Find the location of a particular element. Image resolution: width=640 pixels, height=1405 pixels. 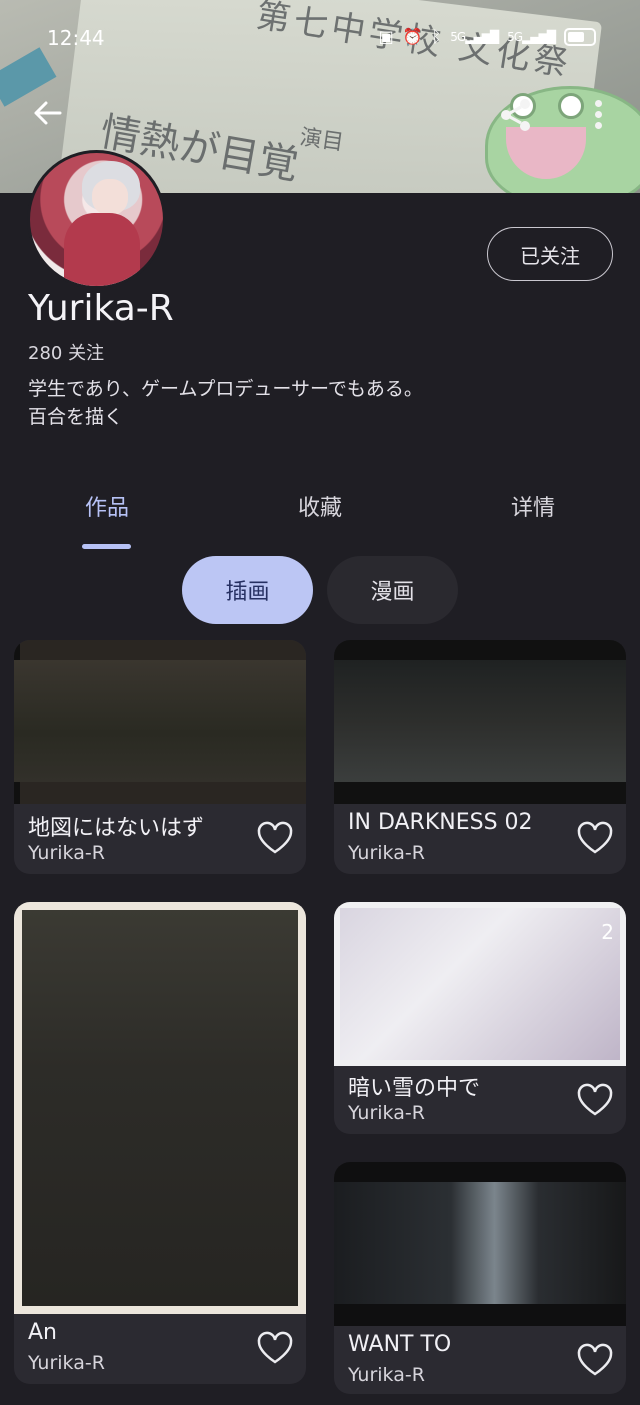

work-title: 暗い雪の中で is located at coordinates (414, 1088).